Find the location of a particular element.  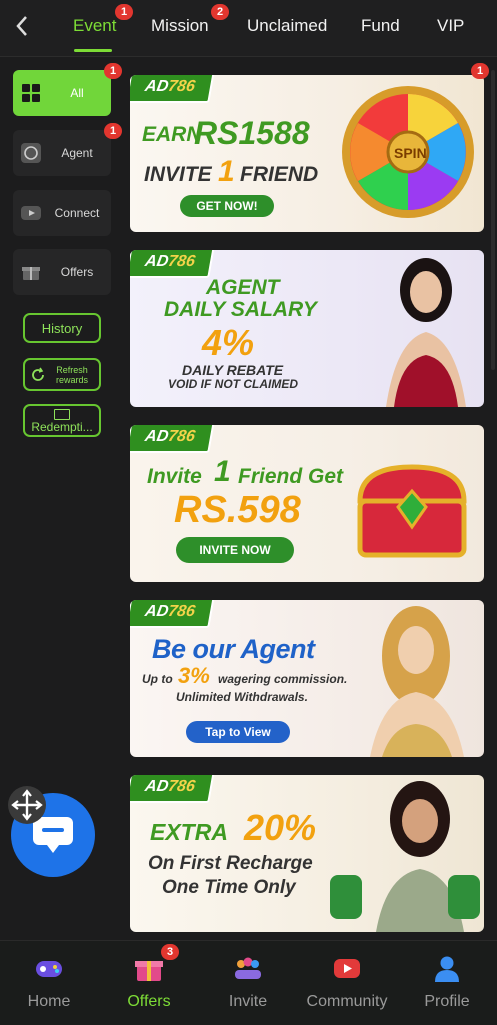

sidebar-item-label: All is located at coordinates (77, 93).